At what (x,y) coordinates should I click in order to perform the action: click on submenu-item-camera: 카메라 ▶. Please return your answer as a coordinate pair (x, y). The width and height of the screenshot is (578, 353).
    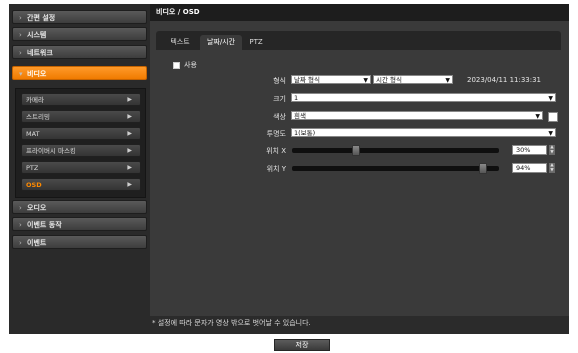
    Looking at the image, I should click on (81, 99).